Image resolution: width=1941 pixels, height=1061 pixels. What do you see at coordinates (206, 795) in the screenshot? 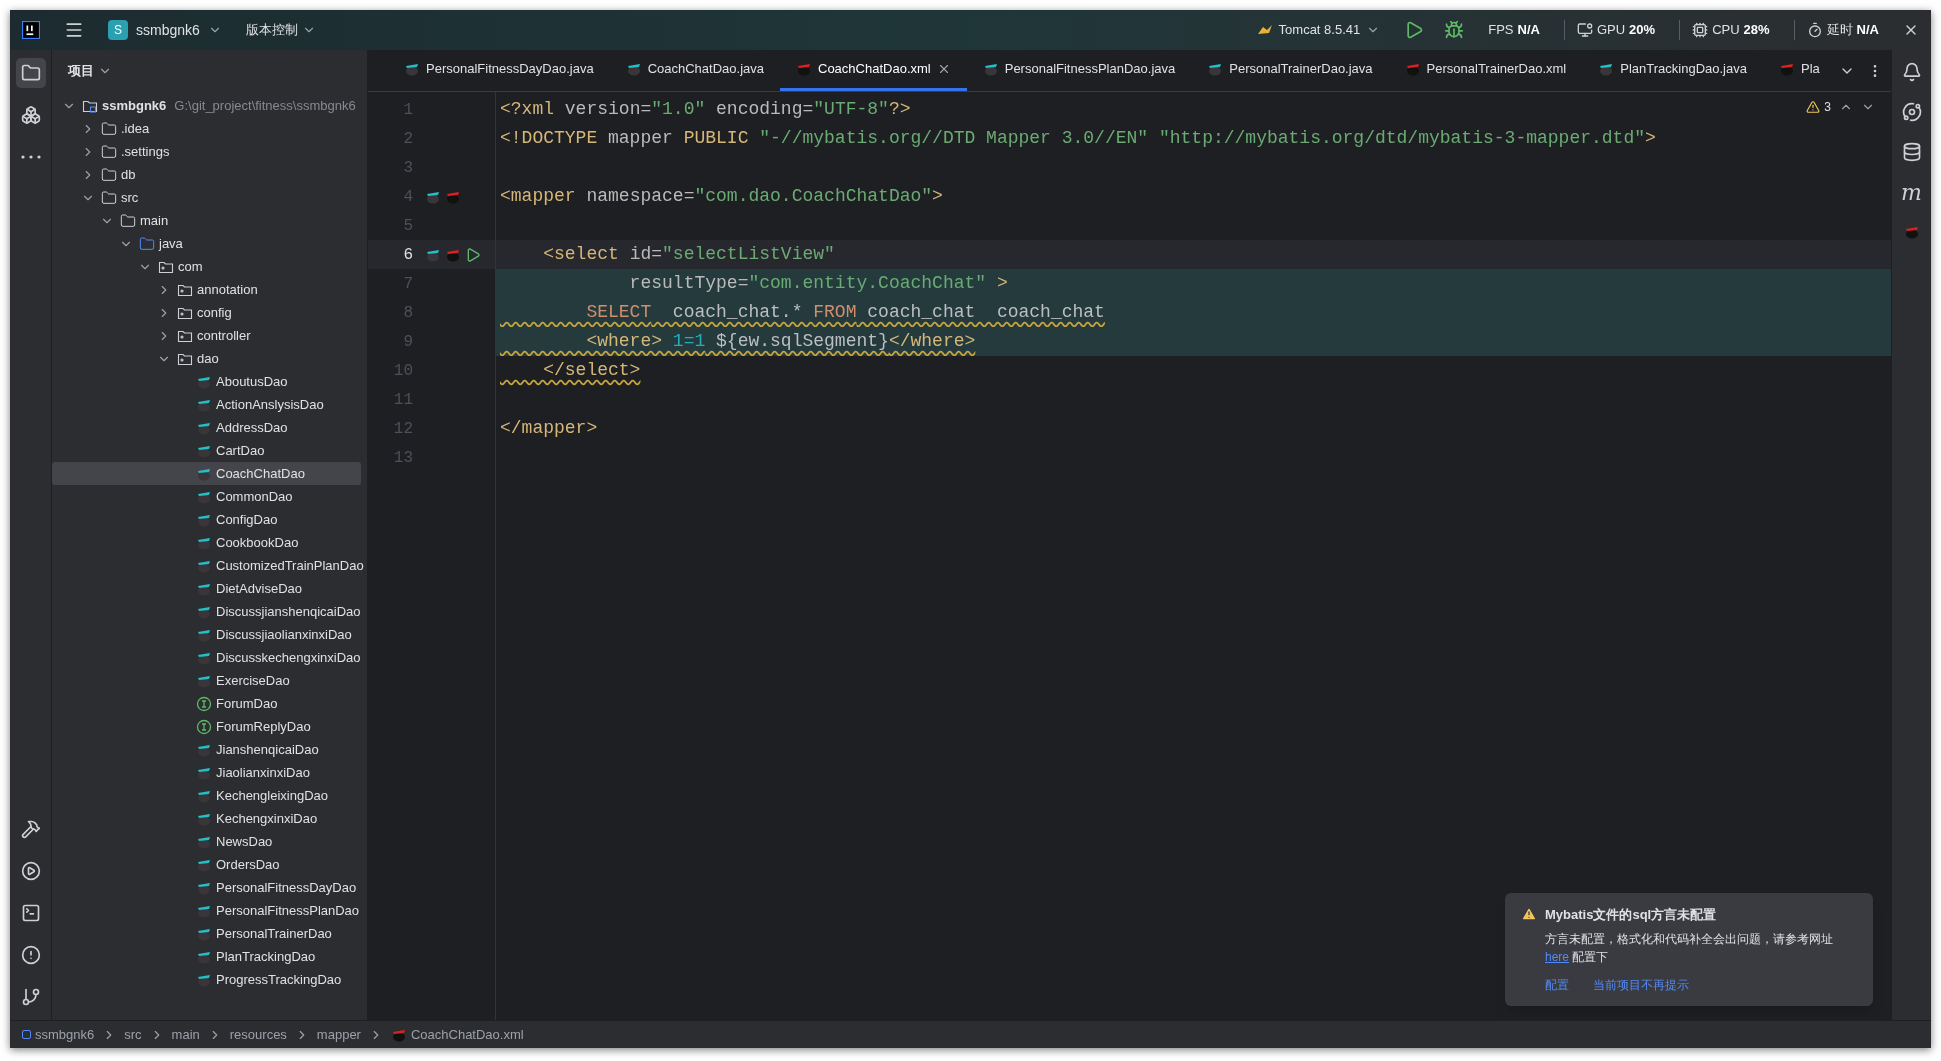
I see `tree-item: KechengleixingDao` at bounding box center [206, 795].